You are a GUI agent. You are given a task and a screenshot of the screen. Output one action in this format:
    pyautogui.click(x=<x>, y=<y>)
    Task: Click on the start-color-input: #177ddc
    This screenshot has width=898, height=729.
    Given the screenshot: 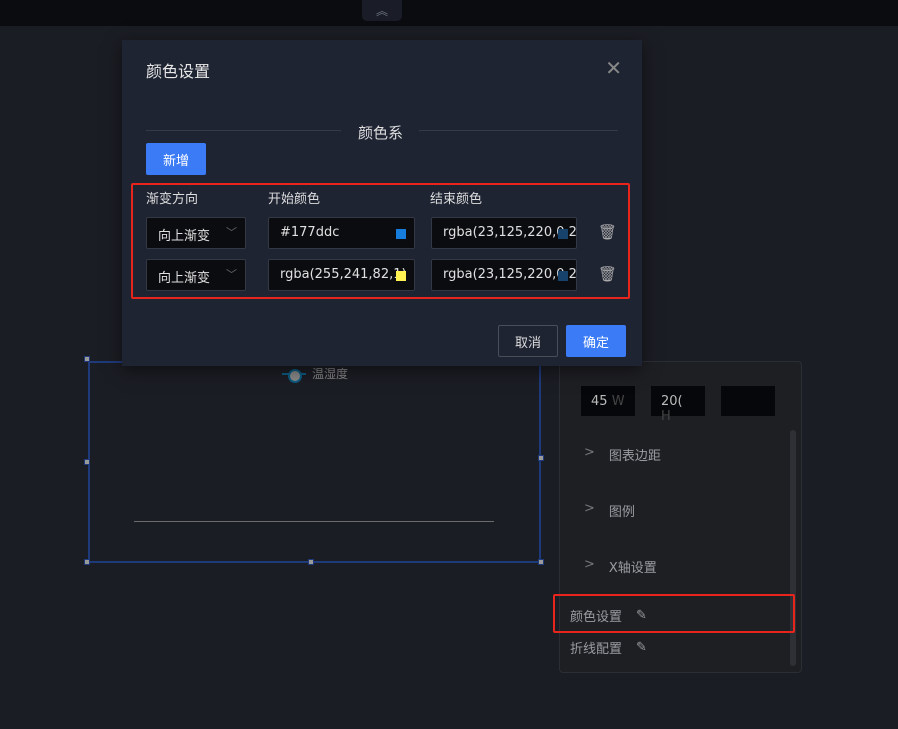 What is the action you would take?
    pyautogui.click(x=341, y=233)
    